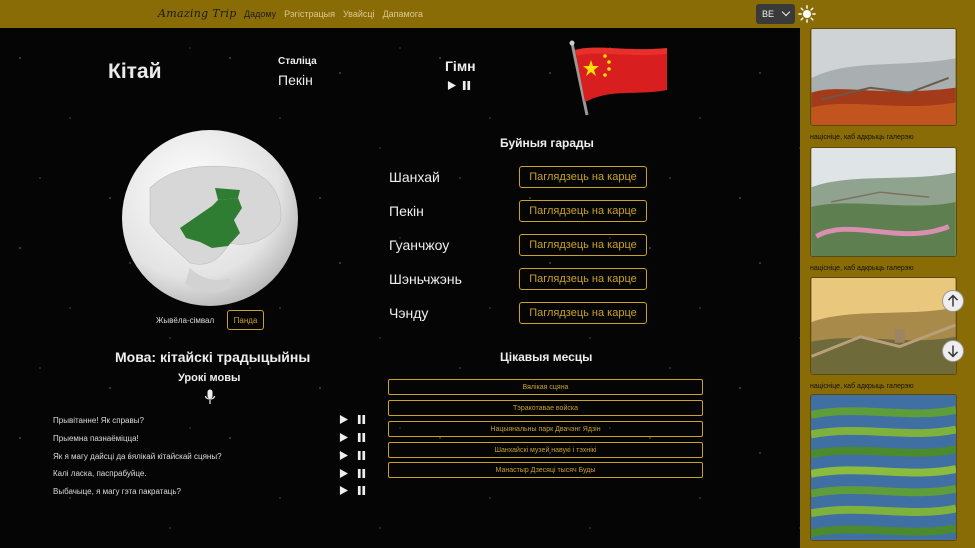  What do you see at coordinates (197, 13) in the screenshot?
I see `site-logo: Amazing Trip` at bounding box center [197, 13].